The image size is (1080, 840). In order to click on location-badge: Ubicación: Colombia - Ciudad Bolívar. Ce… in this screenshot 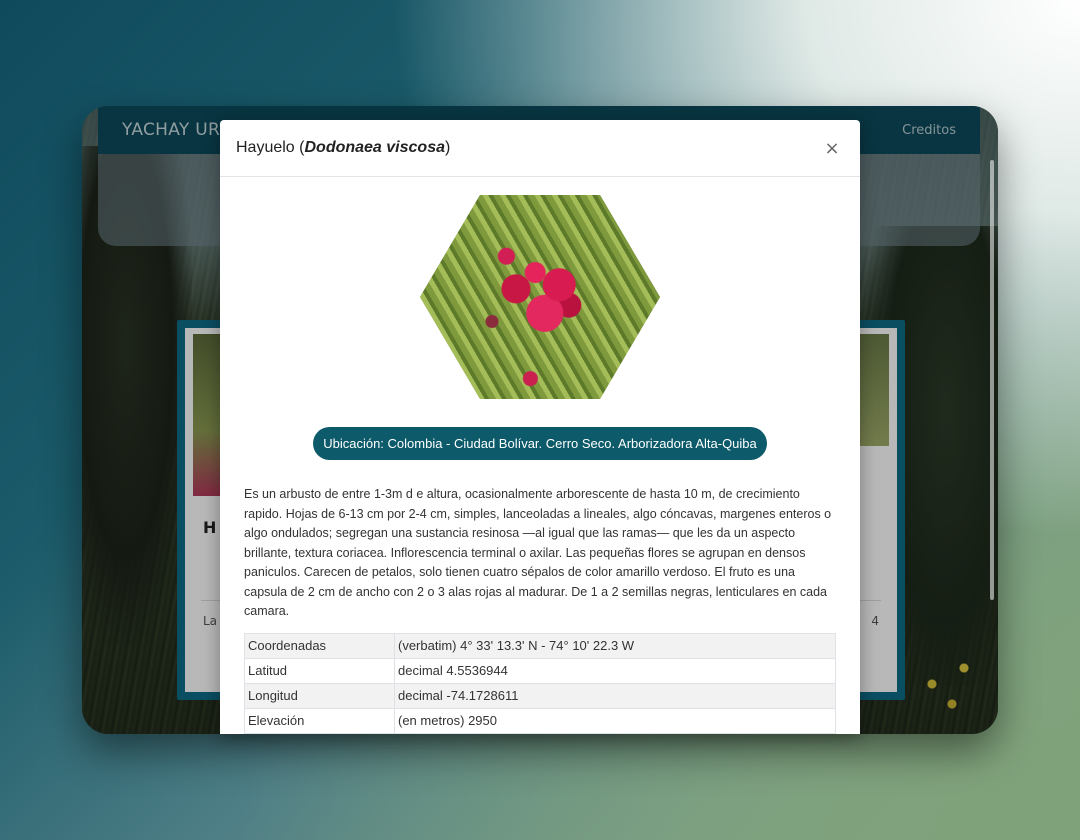, I will do `click(540, 443)`.